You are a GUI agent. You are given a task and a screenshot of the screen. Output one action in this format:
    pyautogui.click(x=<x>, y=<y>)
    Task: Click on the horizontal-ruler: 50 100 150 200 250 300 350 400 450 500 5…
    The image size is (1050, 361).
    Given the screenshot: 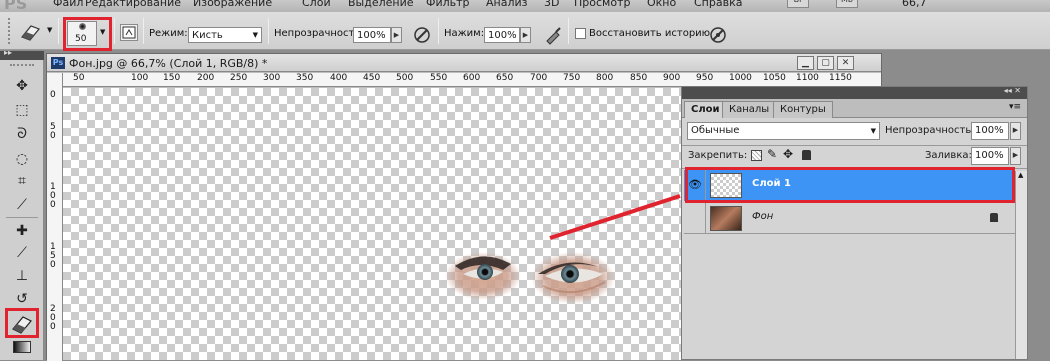 What is the action you would take?
    pyautogui.click(x=472, y=80)
    